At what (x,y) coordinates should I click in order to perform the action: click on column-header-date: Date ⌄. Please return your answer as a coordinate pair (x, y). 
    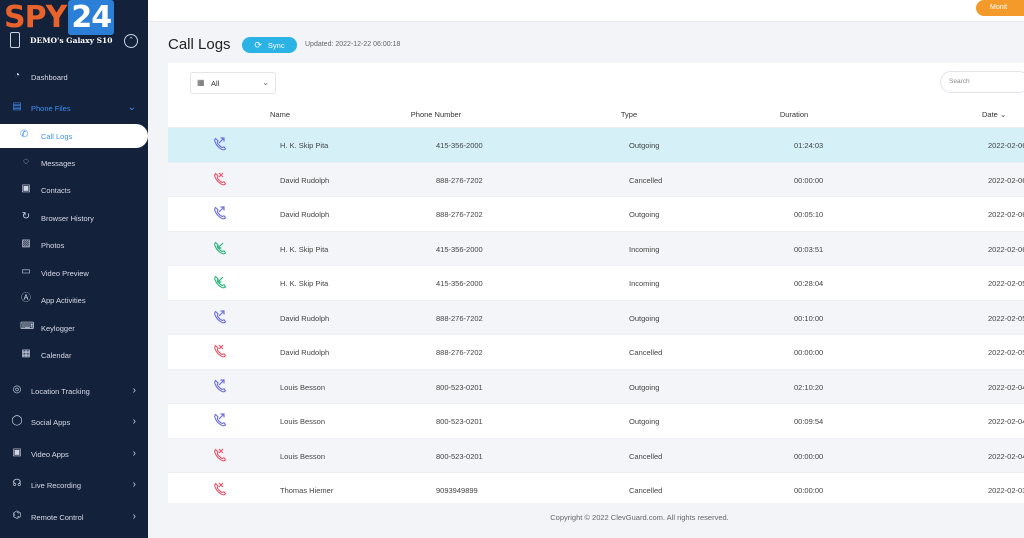
    Looking at the image, I should click on (994, 114).